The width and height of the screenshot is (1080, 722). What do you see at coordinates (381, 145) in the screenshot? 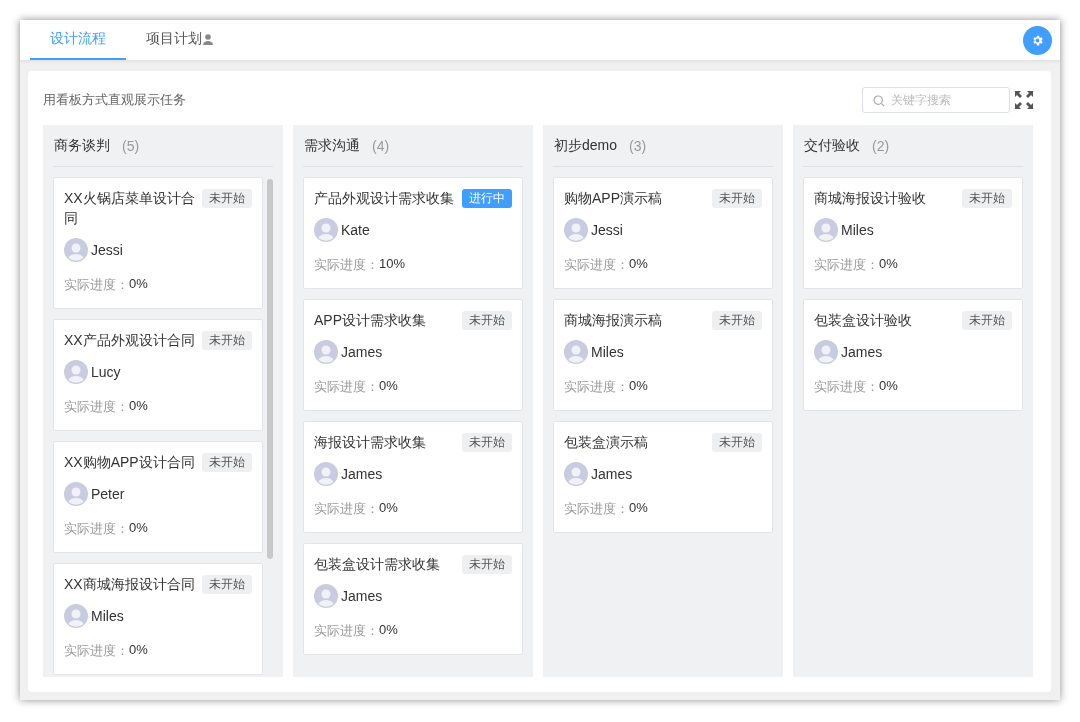
I see `column-count: (4)` at bounding box center [381, 145].